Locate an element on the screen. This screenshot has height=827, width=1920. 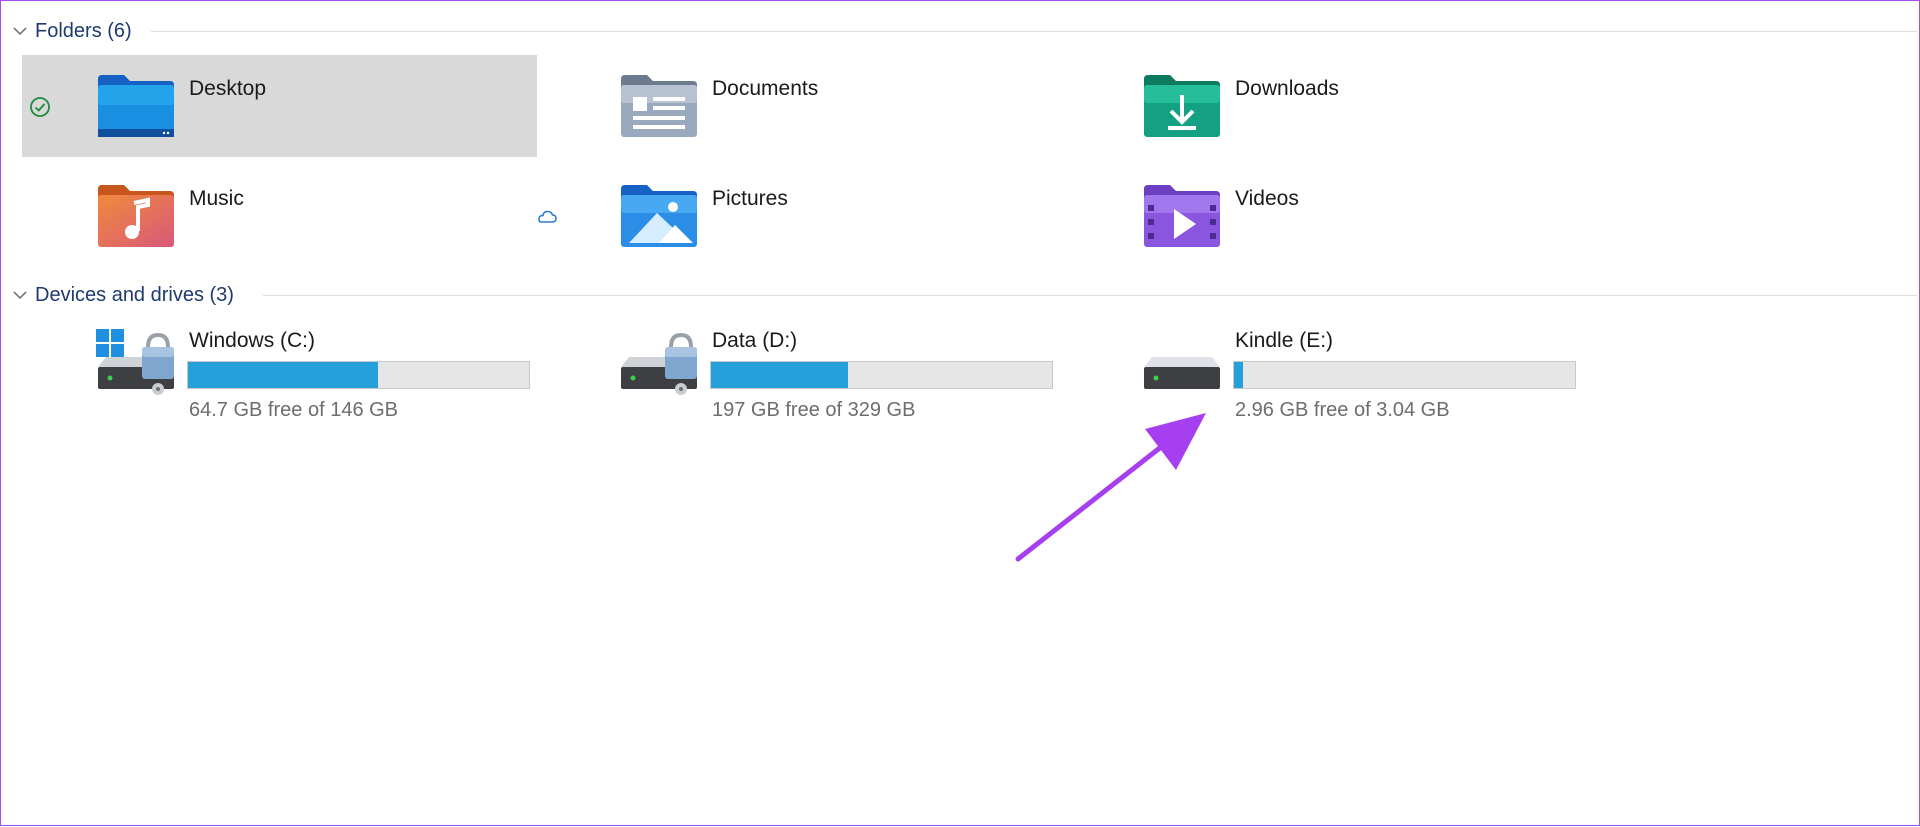
music-folder-icon is located at coordinates (136, 216).